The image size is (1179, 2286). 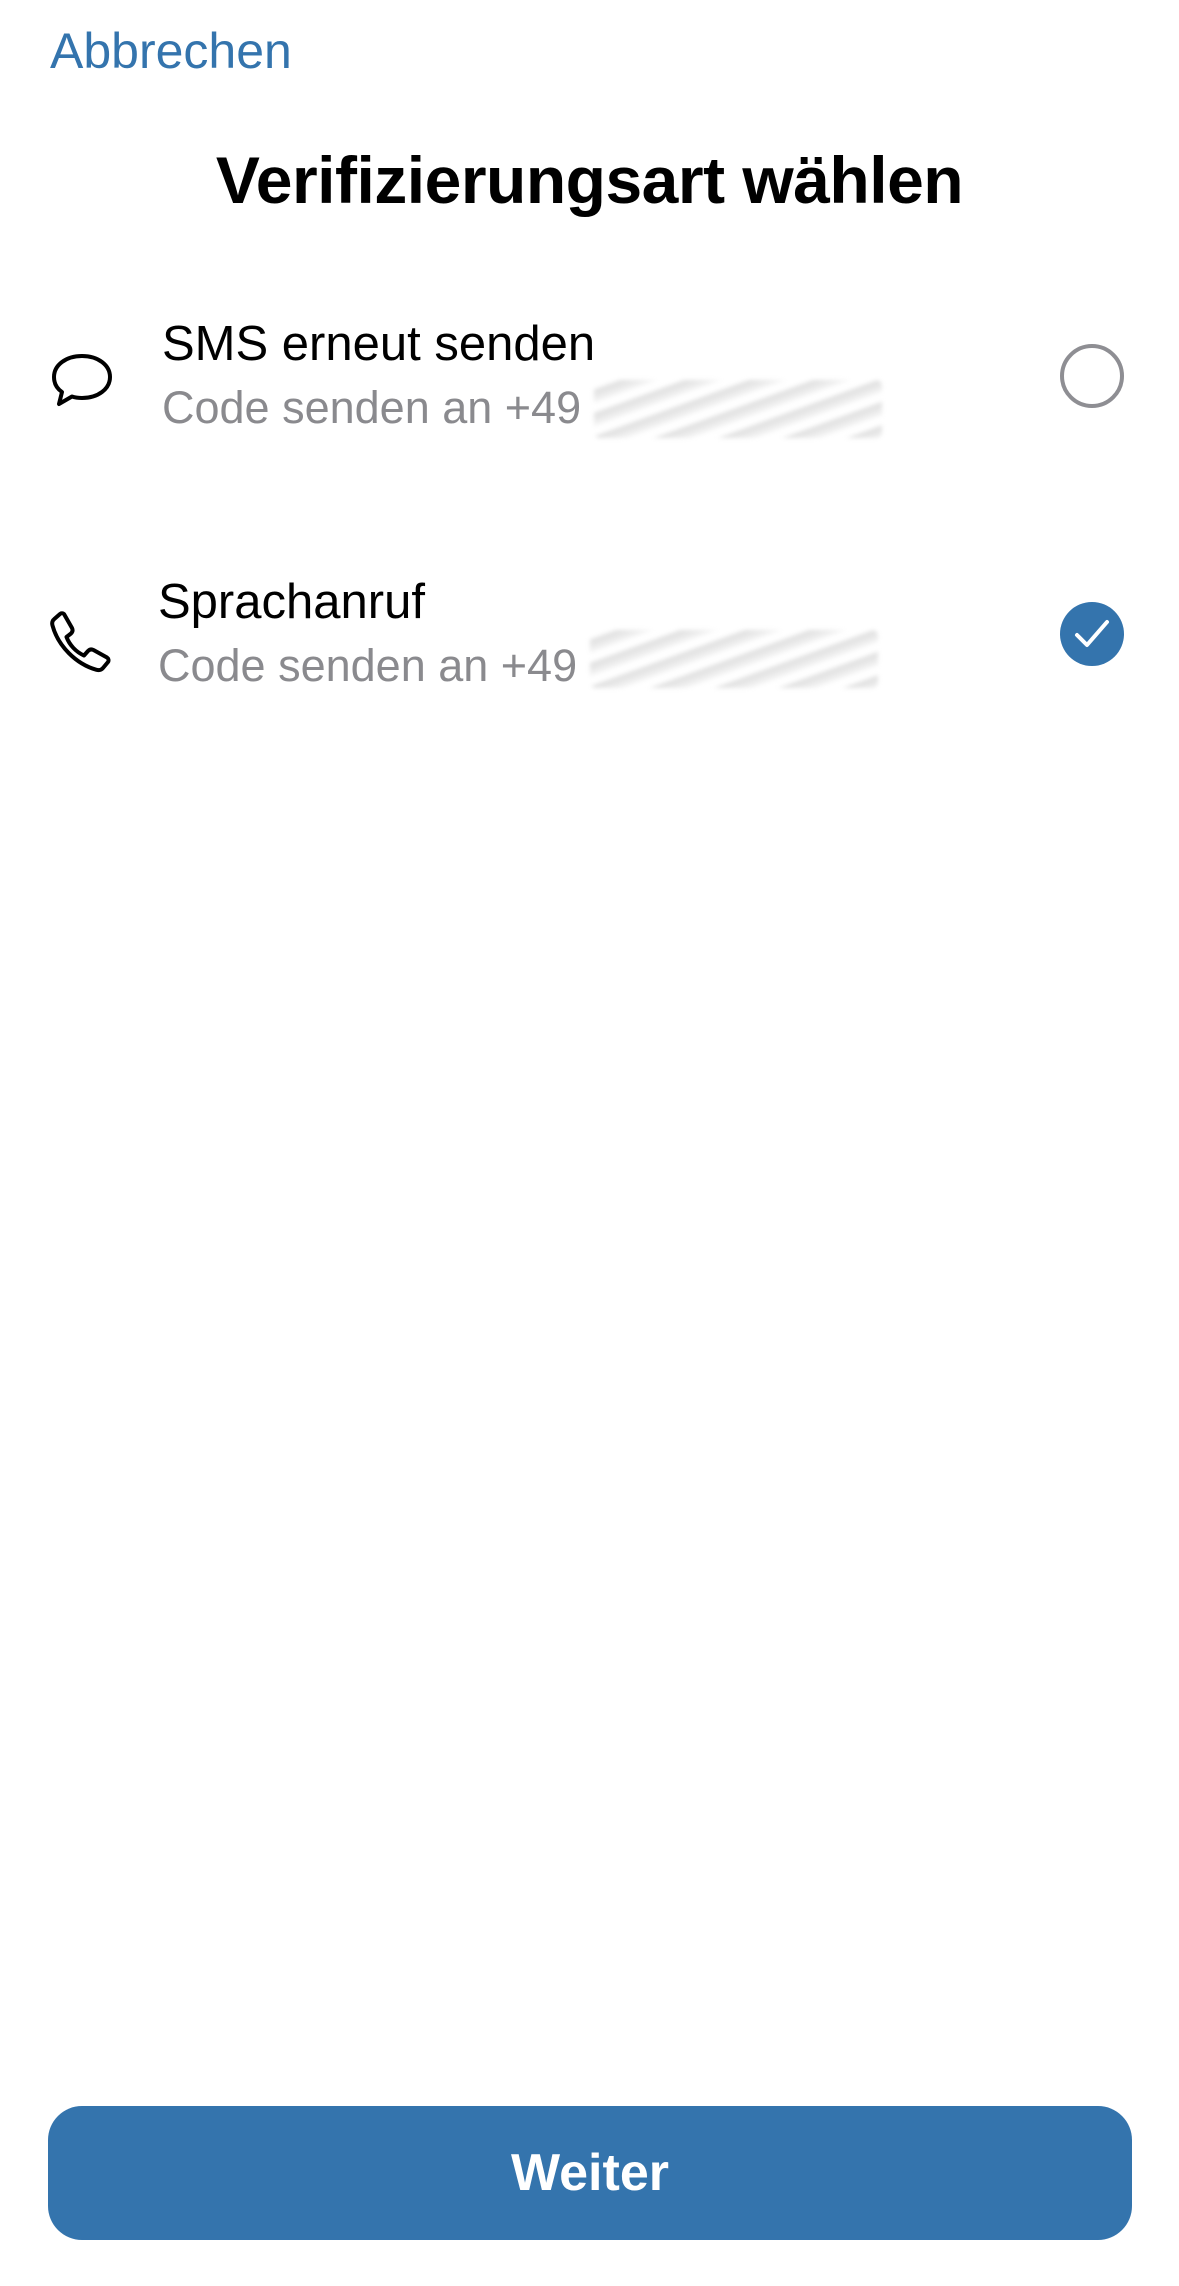 What do you see at coordinates (291, 602) in the screenshot?
I see `option-label: Sprachanruf` at bounding box center [291, 602].